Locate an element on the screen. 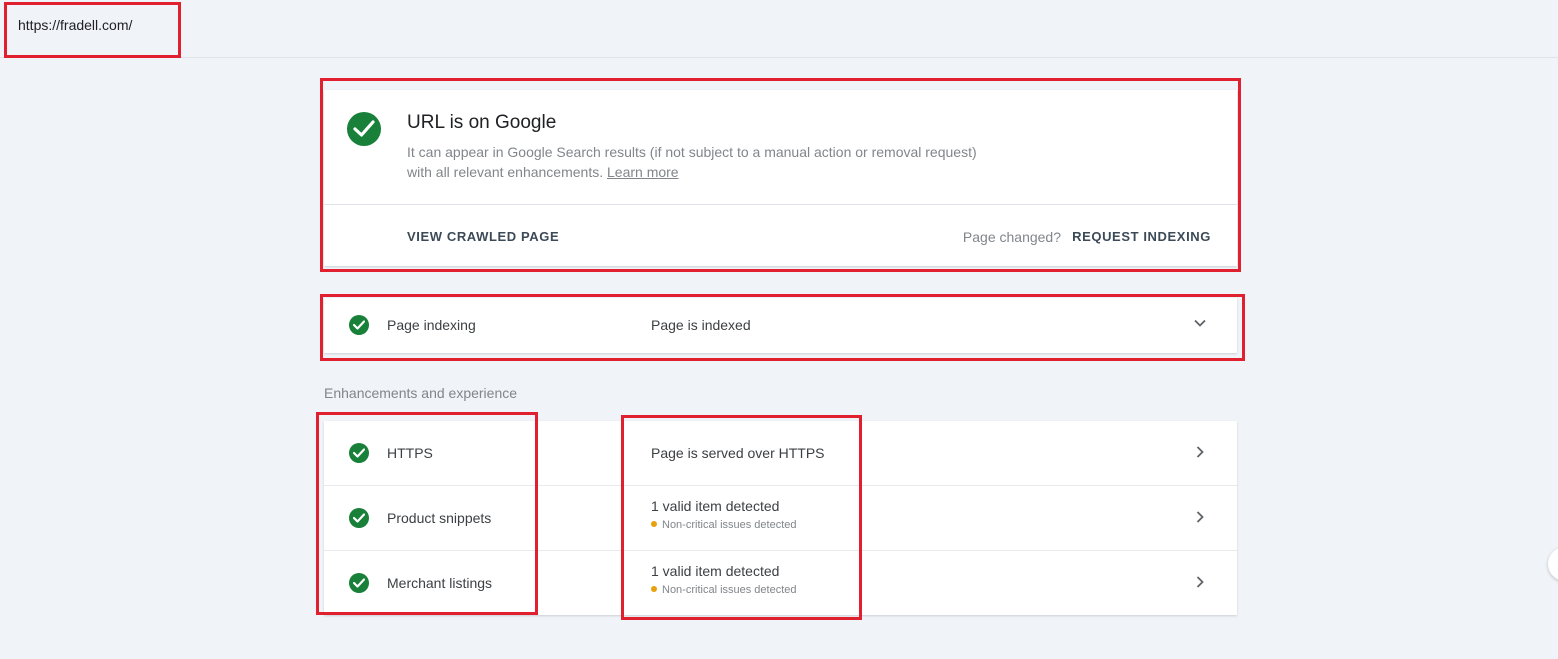  chevron-down-icon is located at coordinates (1200, 325).